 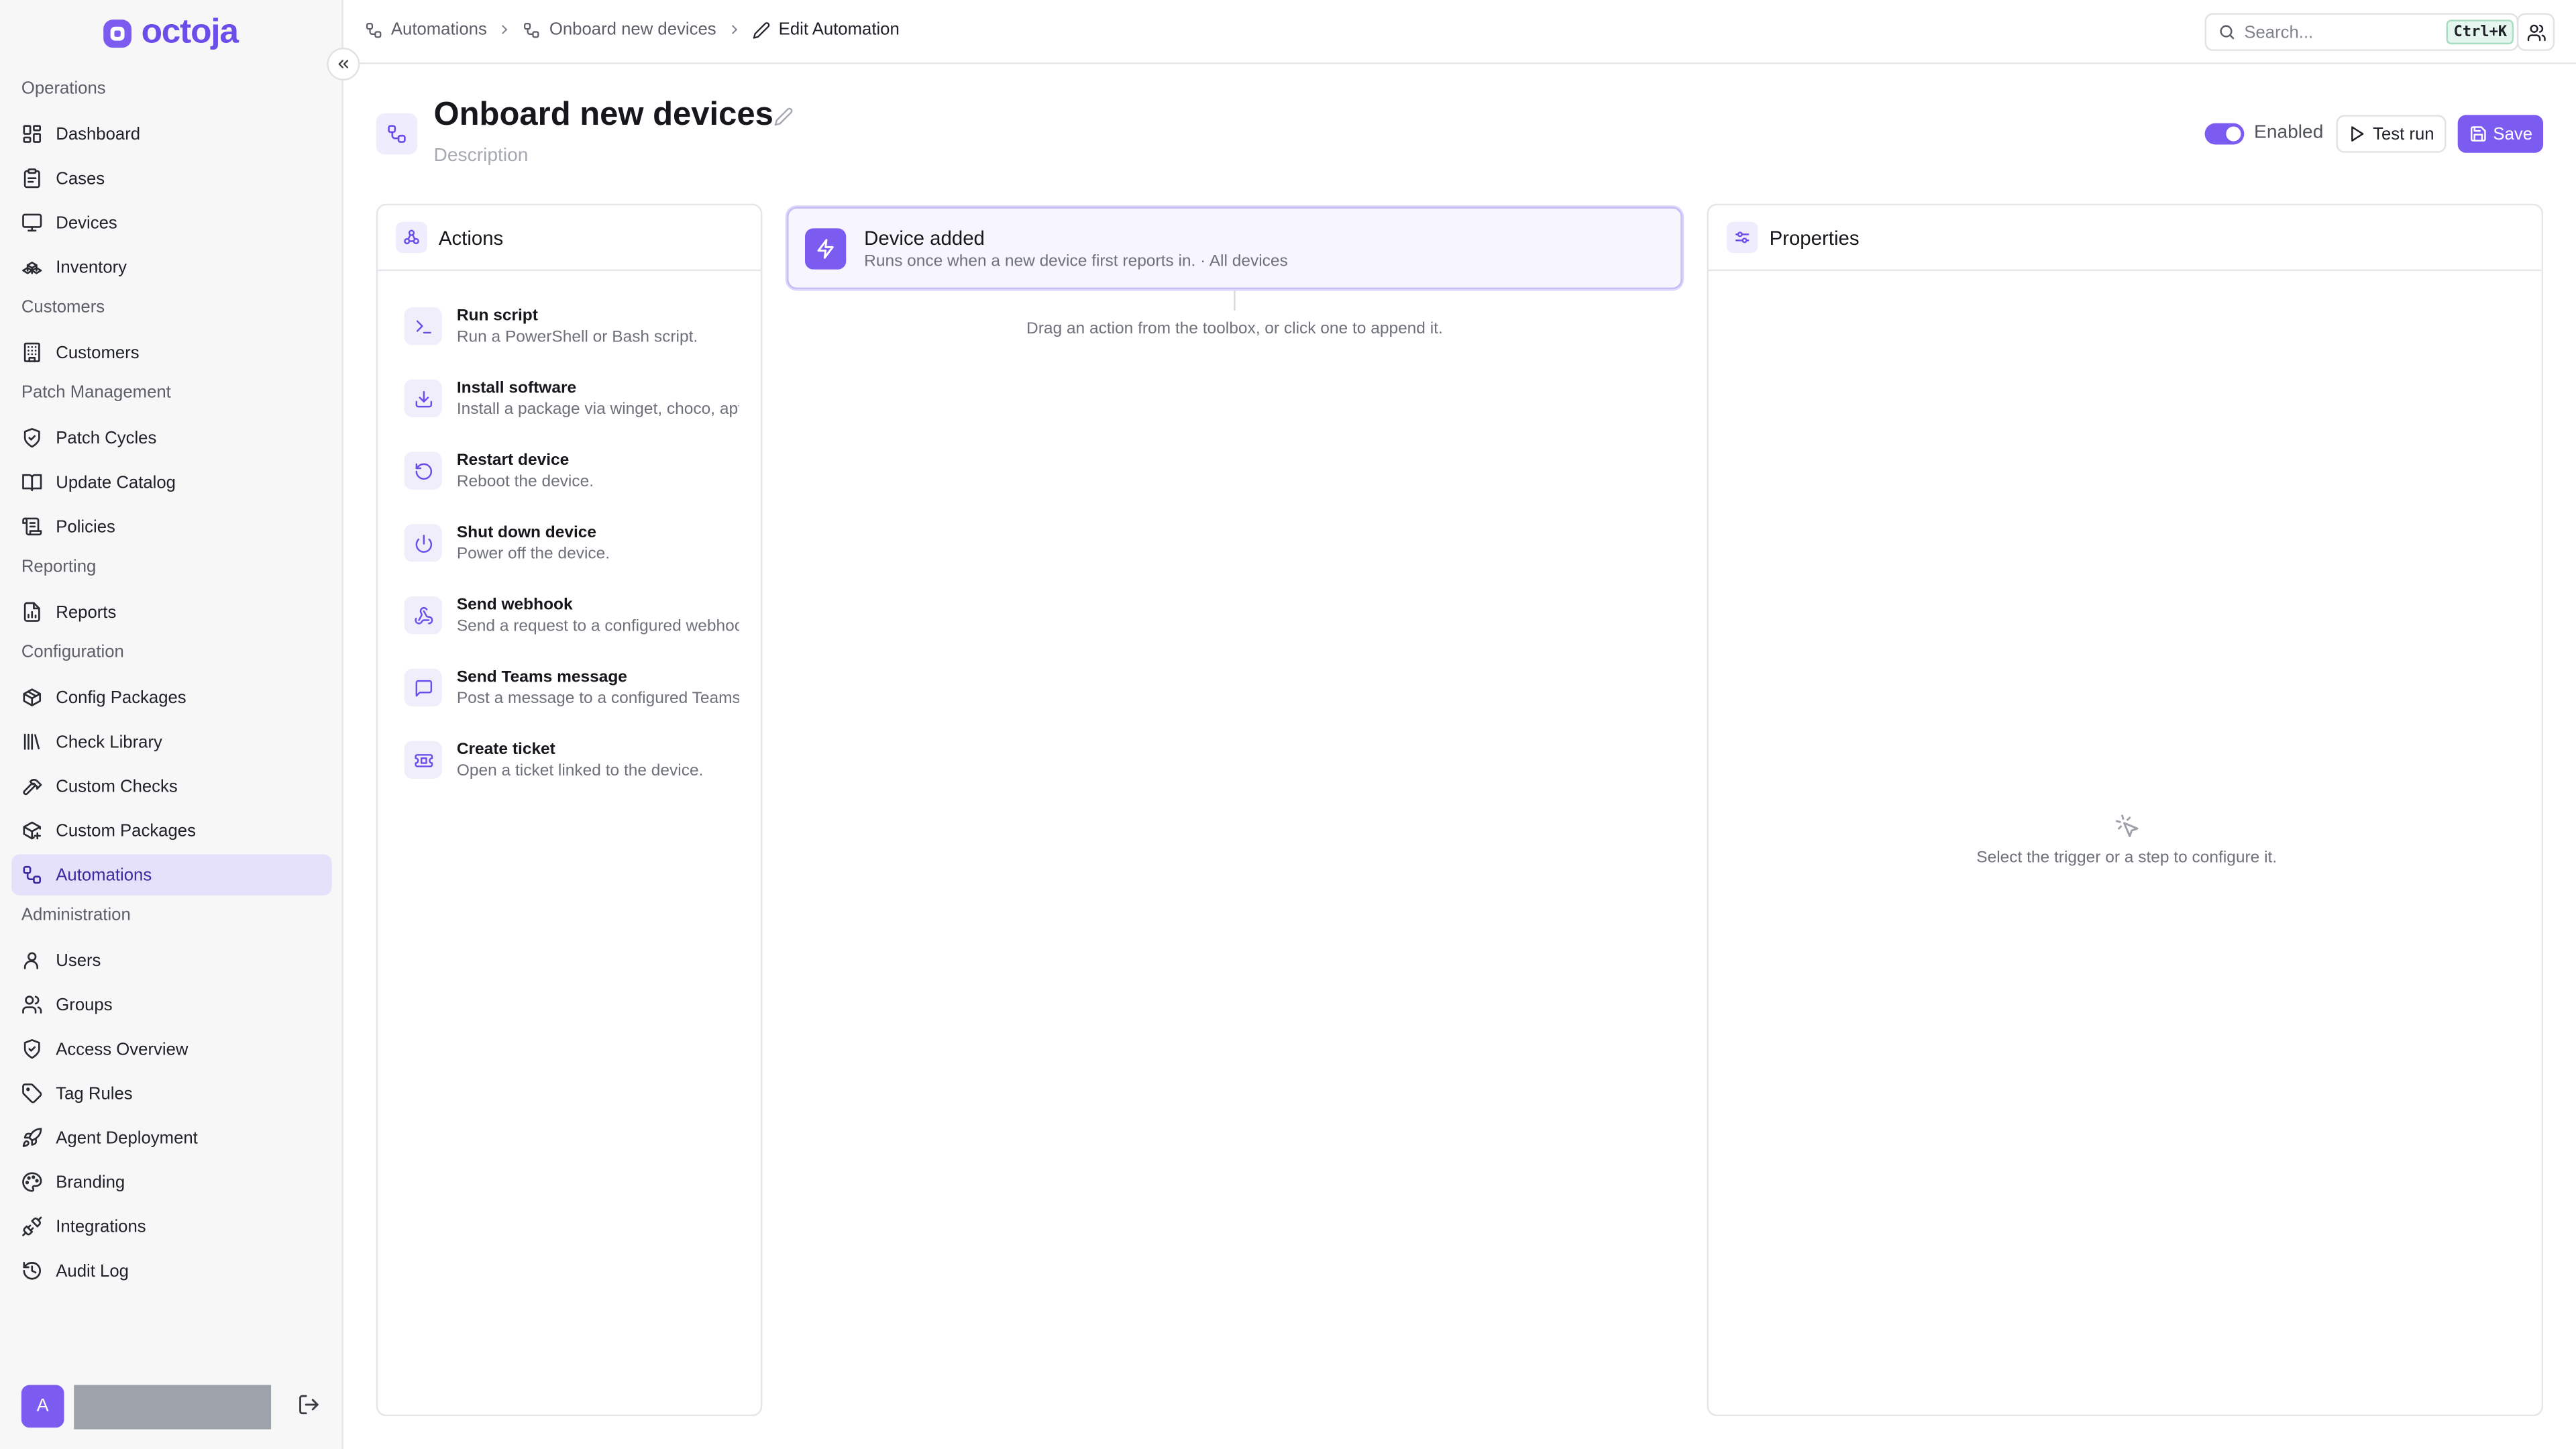 I want to click on sidebar-item-dashboard: Dashboard, so click(x=171, y=133).